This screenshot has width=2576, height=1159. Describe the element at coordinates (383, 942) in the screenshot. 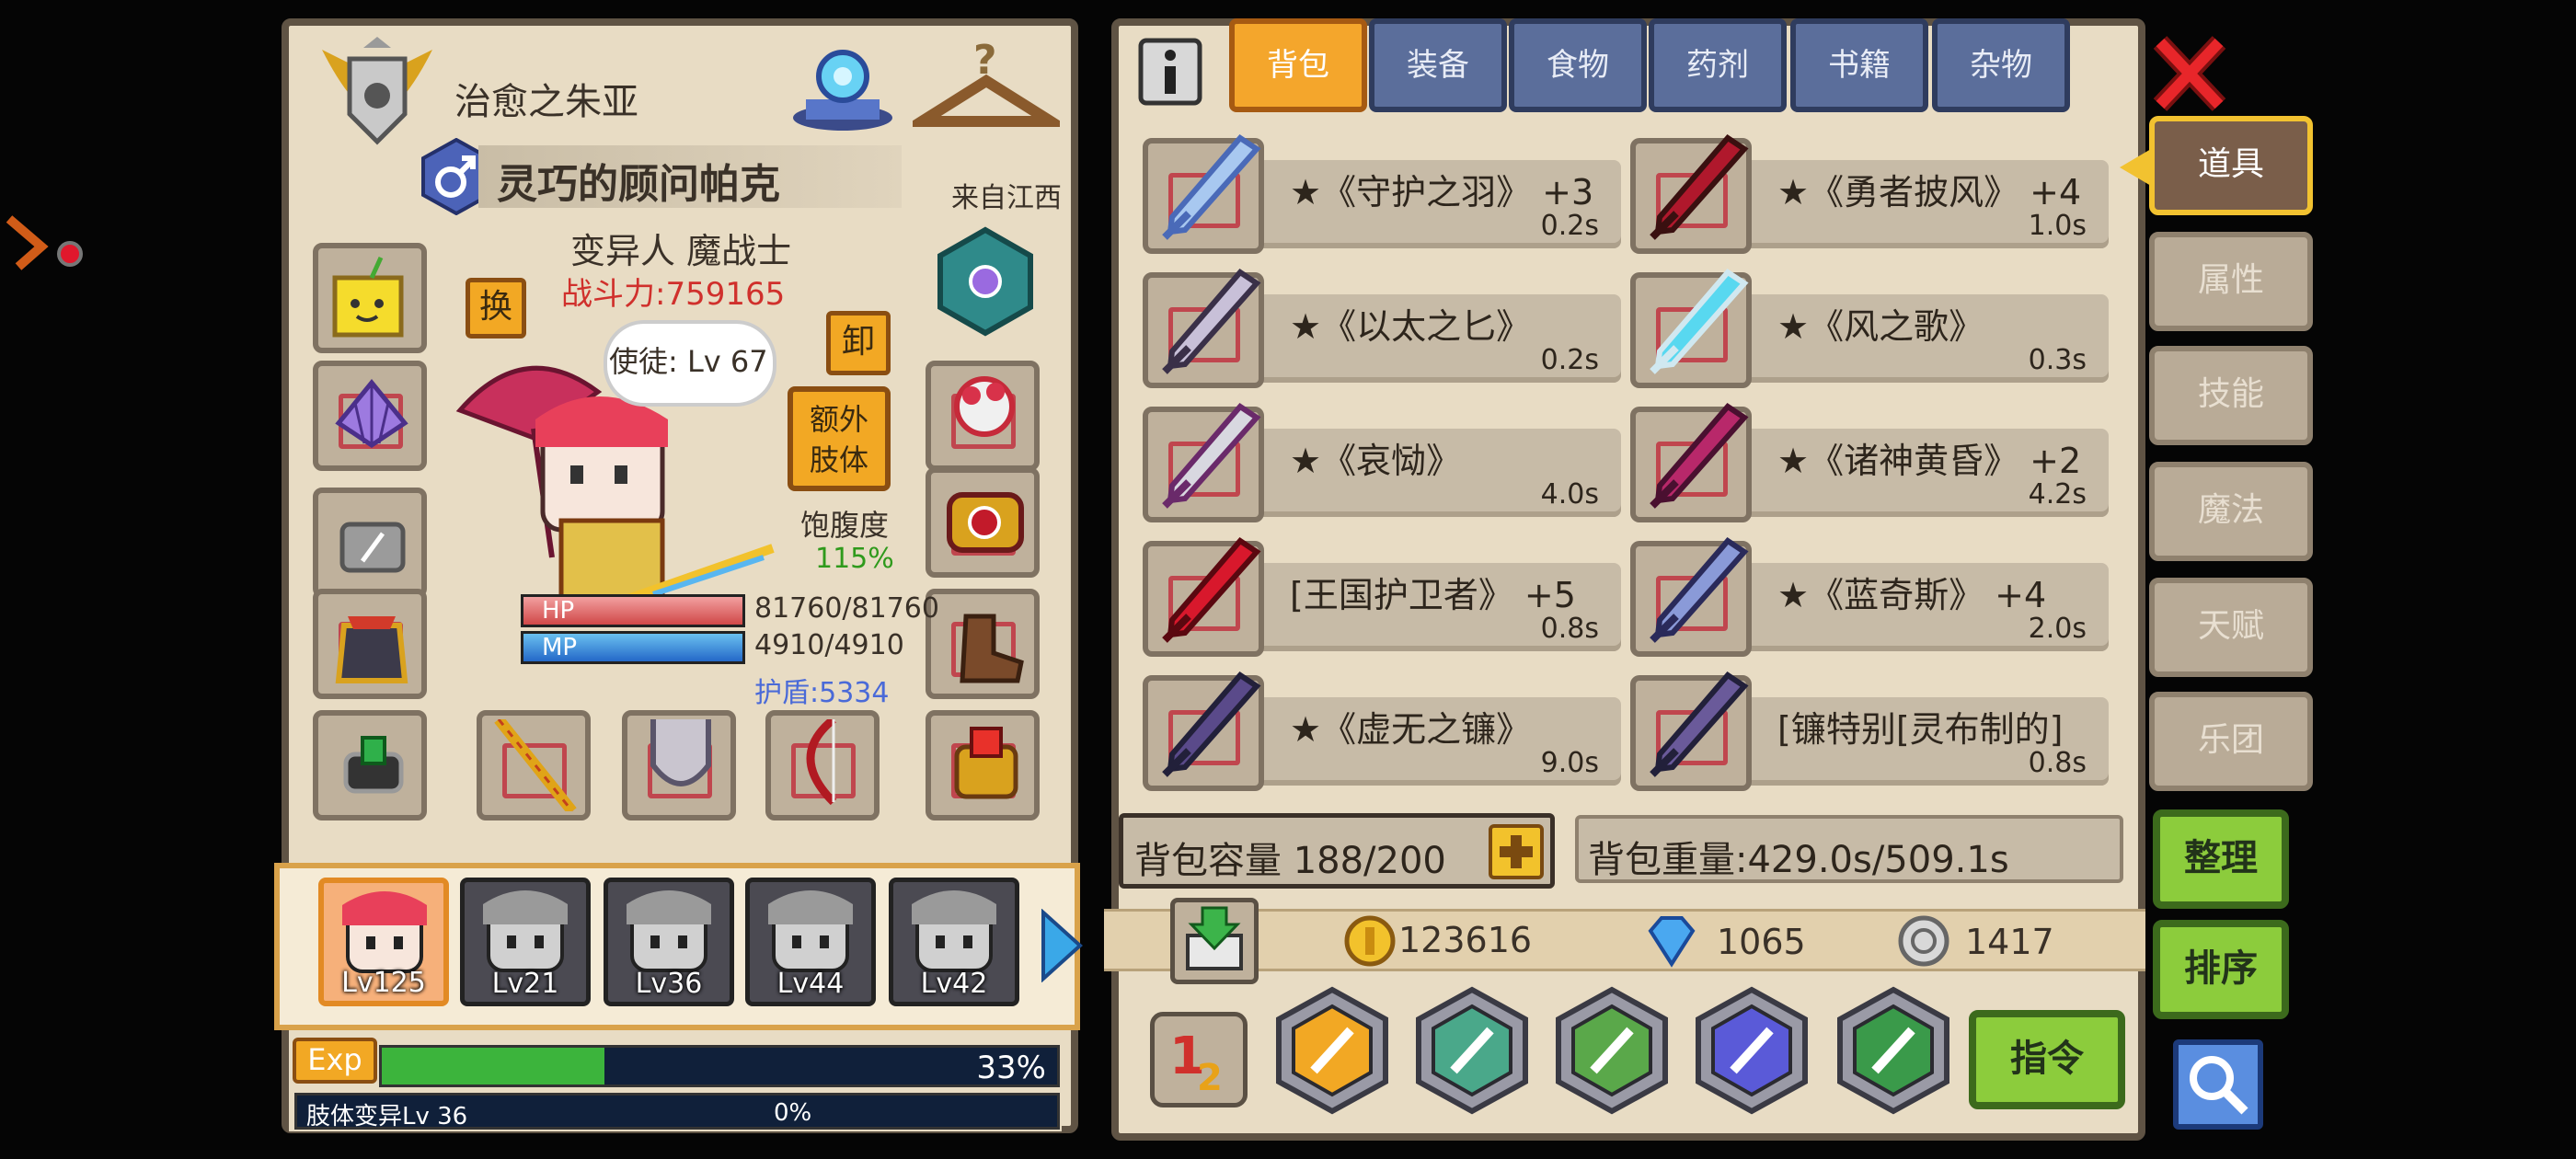

I see `party-member: Lv125` at that location.